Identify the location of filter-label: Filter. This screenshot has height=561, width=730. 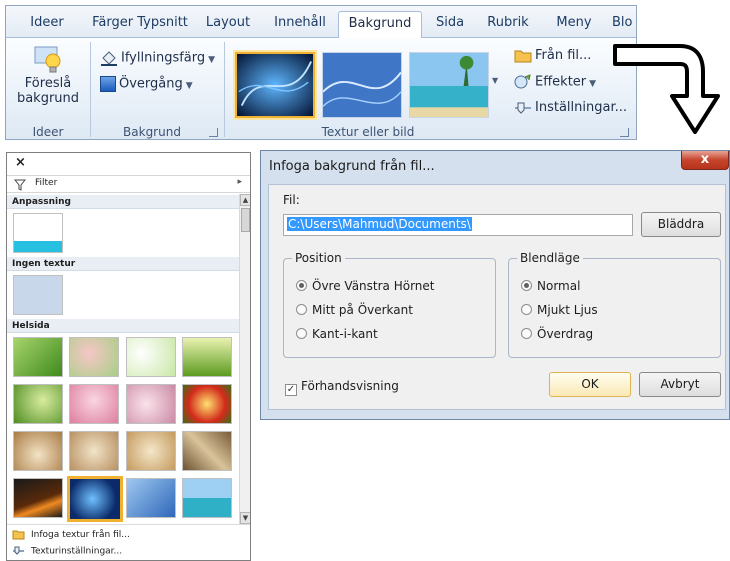
(46, 183).